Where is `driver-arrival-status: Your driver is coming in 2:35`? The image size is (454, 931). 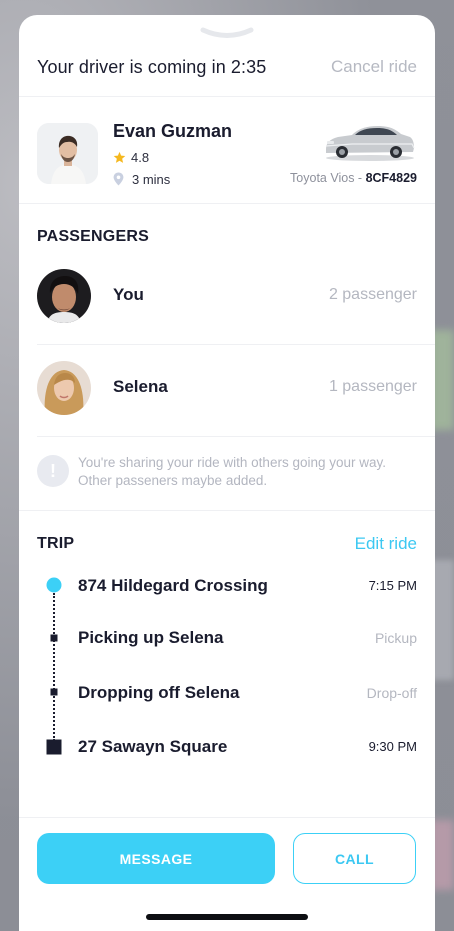
driver-arrival-status: Your driver is coming in 2:35 is located at coordinates (152, 67).